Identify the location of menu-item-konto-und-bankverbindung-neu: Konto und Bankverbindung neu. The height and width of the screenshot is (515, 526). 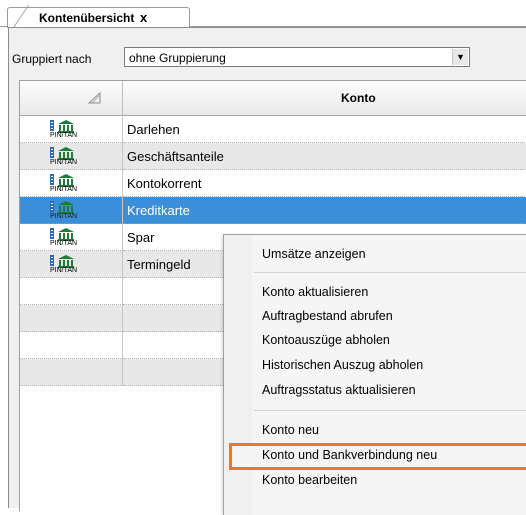
(349, 455).